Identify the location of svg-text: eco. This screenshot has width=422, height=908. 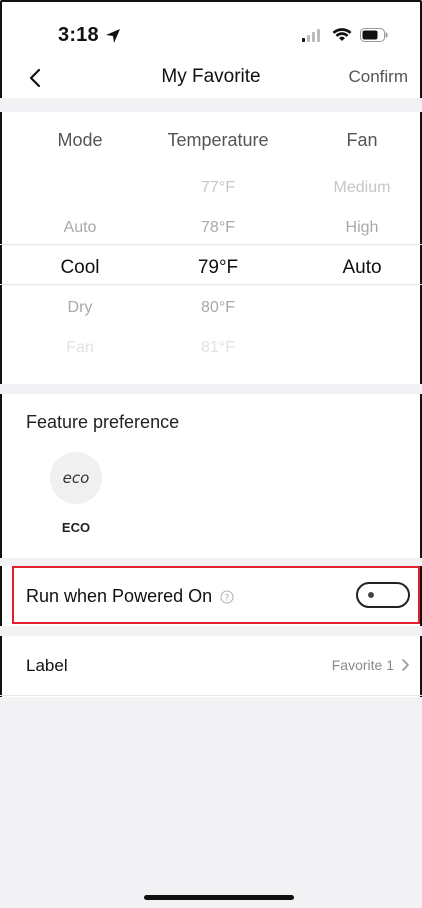
(76, 478).